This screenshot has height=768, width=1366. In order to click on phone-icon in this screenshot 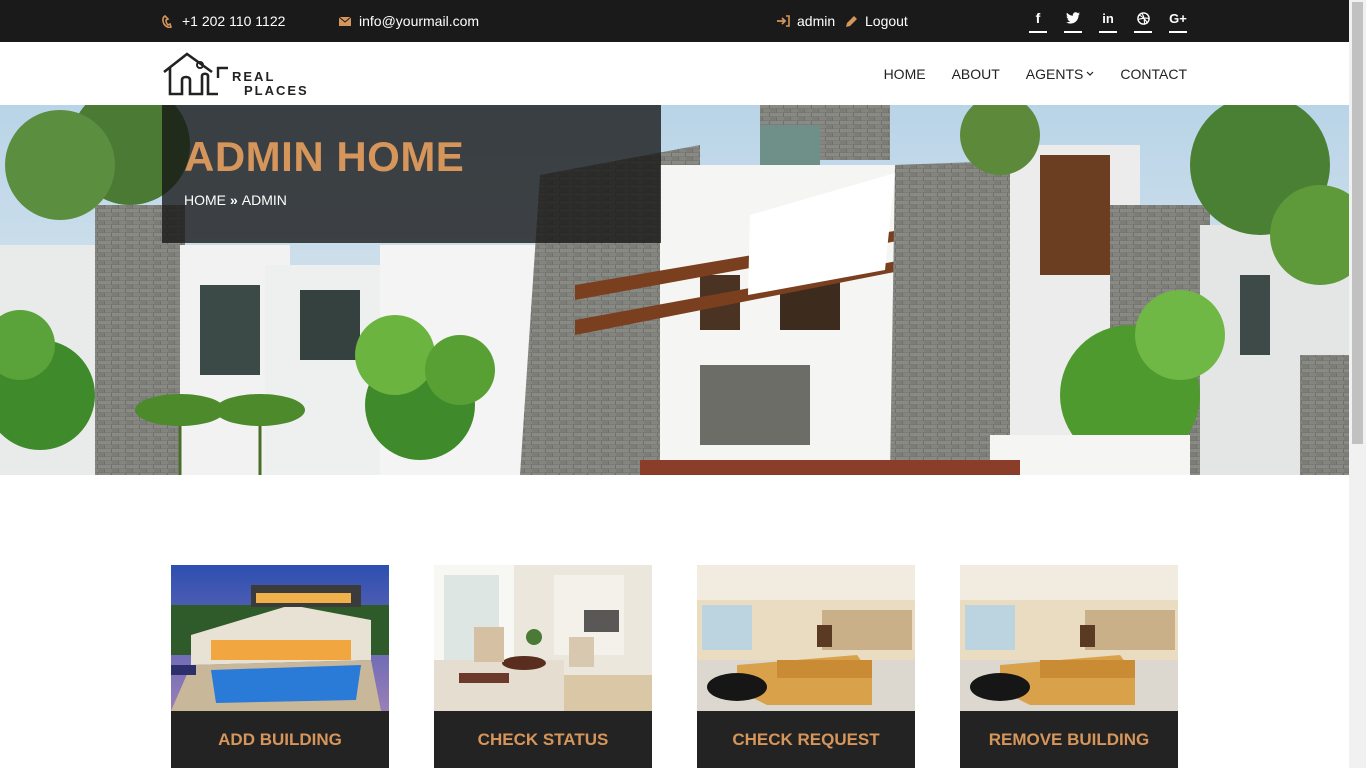, I will do `click(168, 21)`.